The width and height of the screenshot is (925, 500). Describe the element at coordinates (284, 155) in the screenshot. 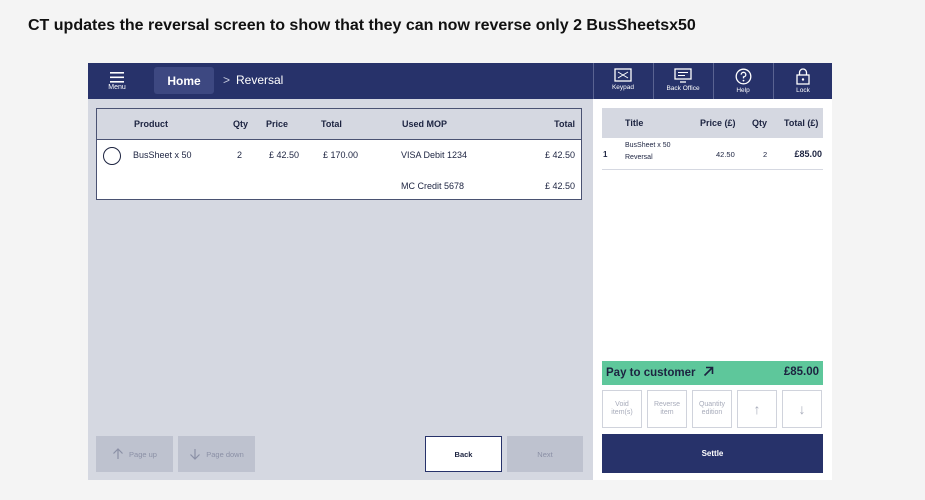

I see `row-price: £ 42.50` at that location.